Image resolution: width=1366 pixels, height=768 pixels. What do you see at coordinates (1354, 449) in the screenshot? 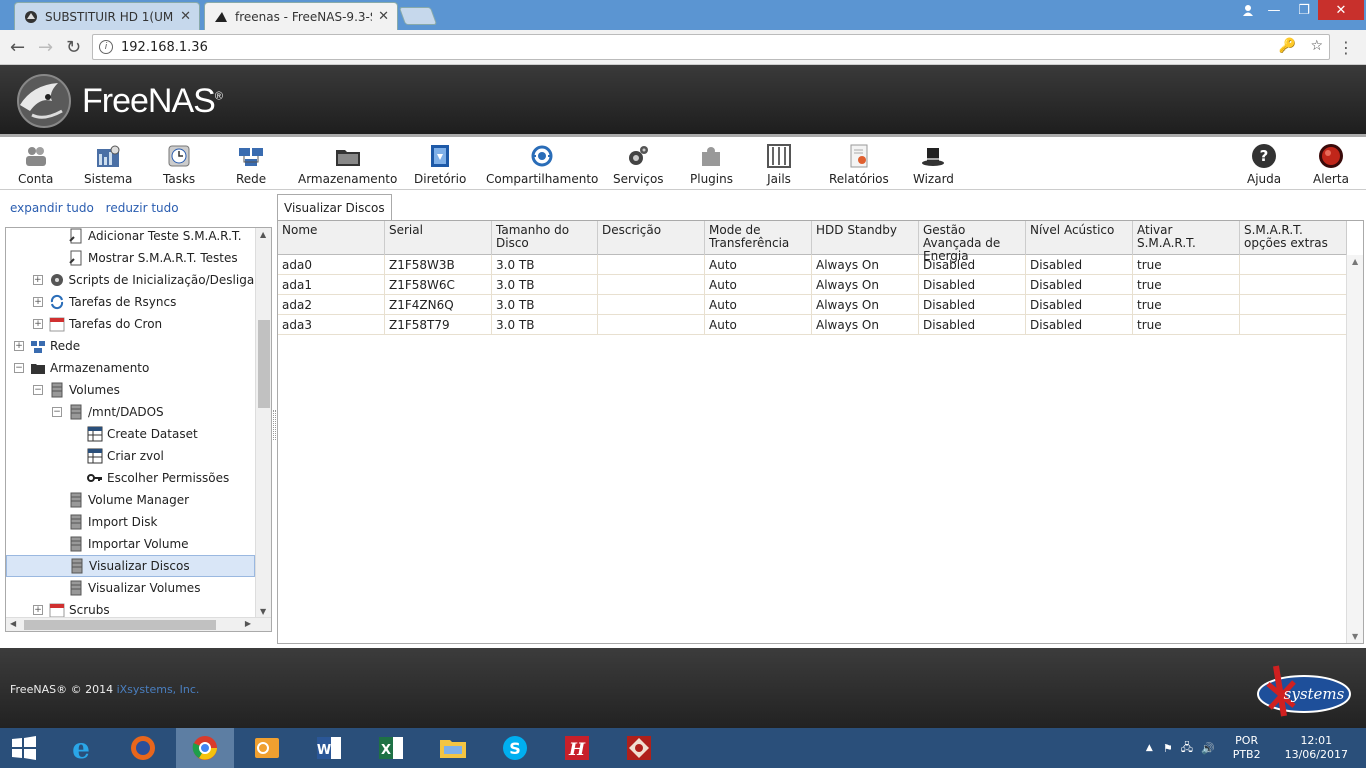
I see `grid-vertical-scrollbar: ▲ ▼` at bounding box center [1354, 449].